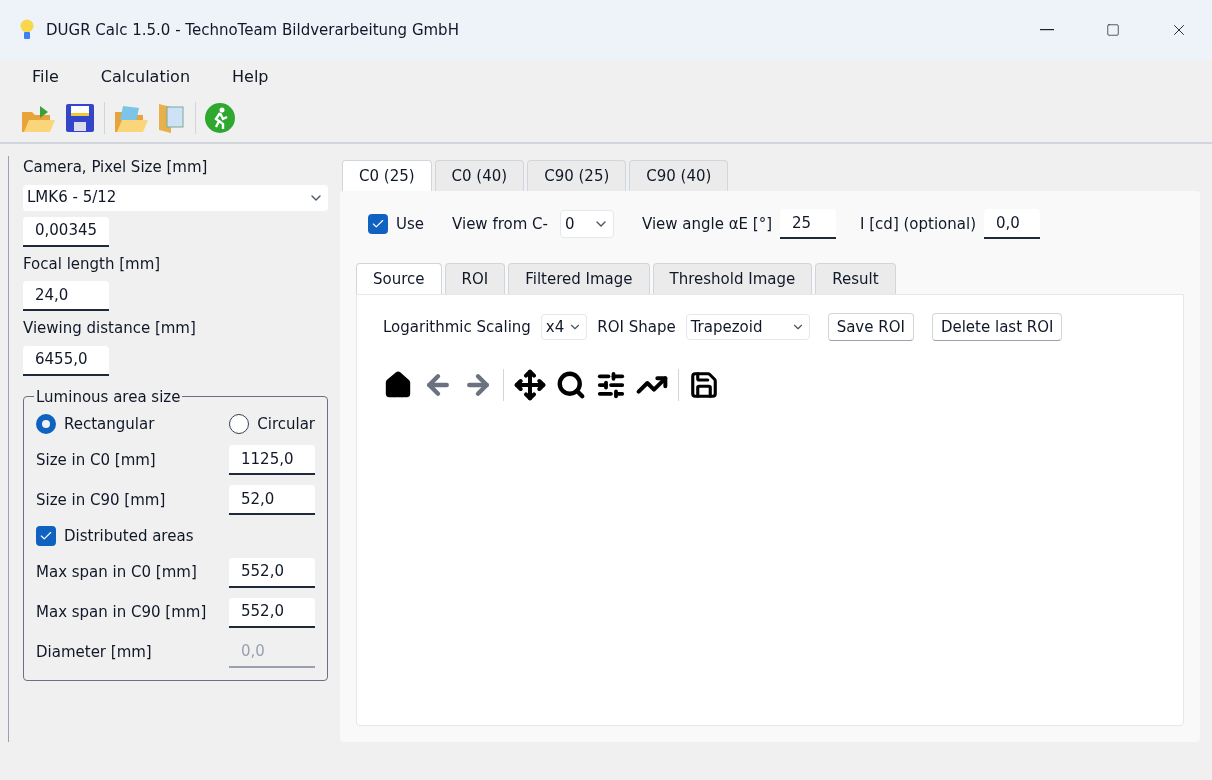  What do you see at coordinates (252, 30) in the screenshot?
I see `window-title: DUGR Calc 1.5.0 - TechnoTeam Bildverarbeitung GmbH` at bounding box center [252, 30].